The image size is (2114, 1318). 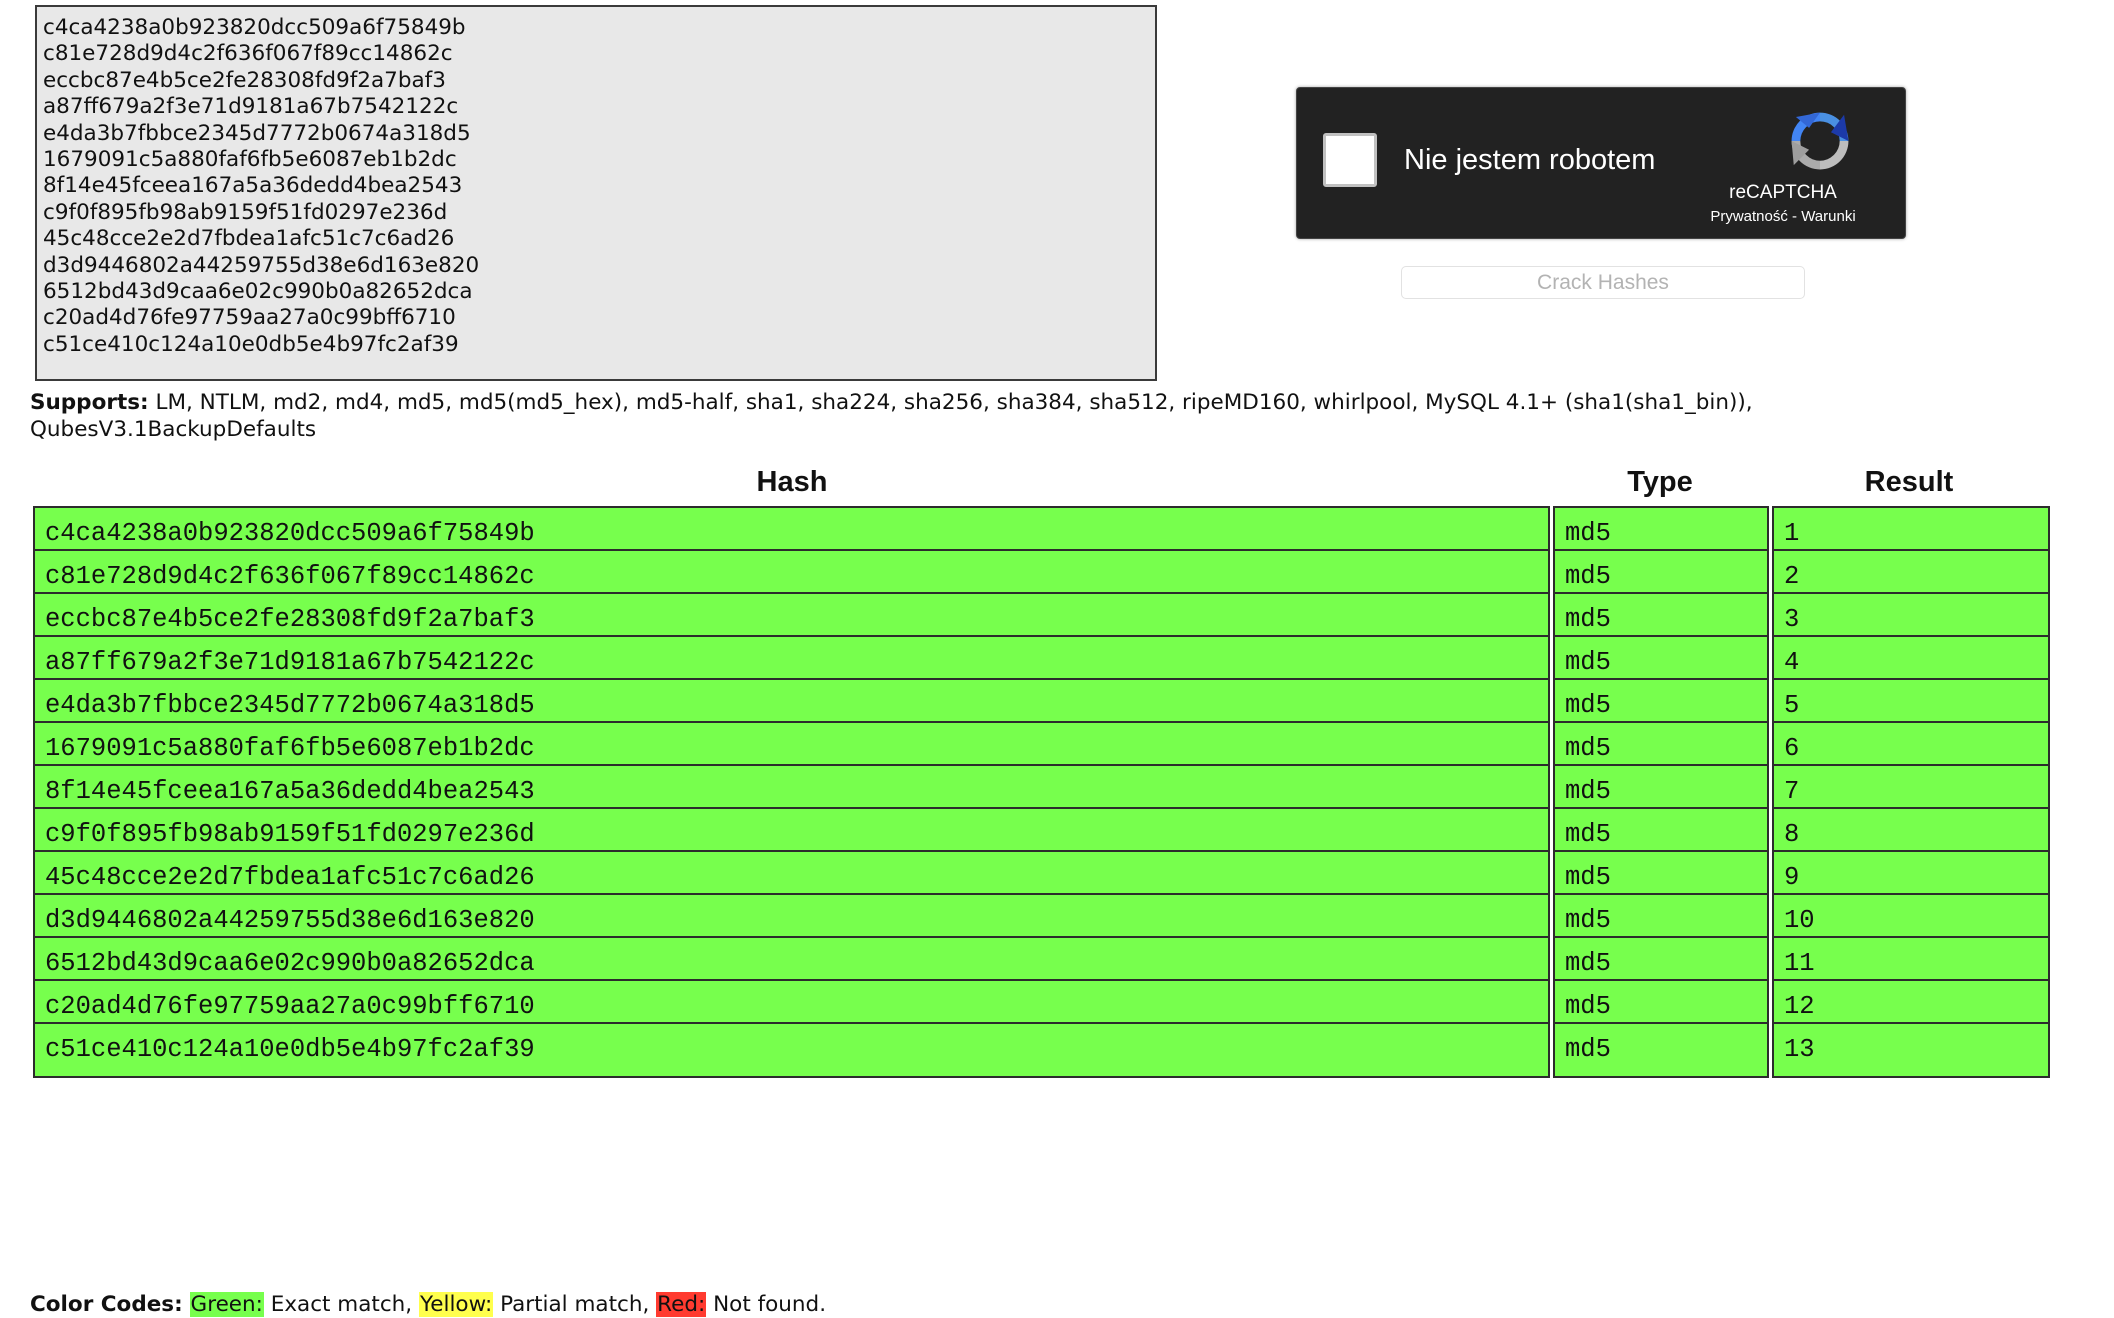 I want to click on table-row: c51ce410c124a10e0db5e4b97fc2af39 md5 13, so click(x=1057, y=1050).